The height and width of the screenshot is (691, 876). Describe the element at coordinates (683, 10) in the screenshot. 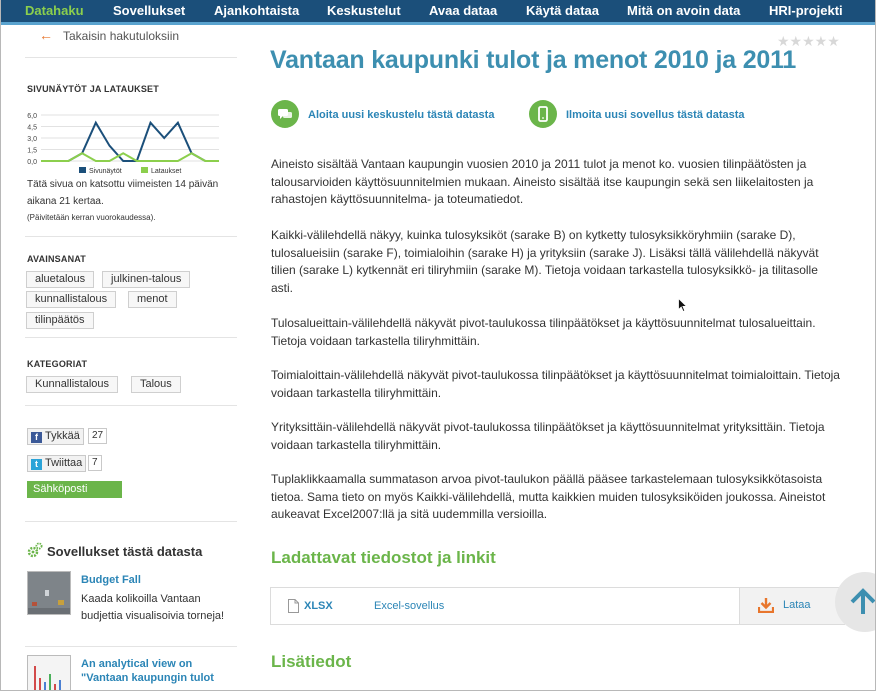

I see `nav-mita-on-avoin-data: Mitä on avoin data` at that location.